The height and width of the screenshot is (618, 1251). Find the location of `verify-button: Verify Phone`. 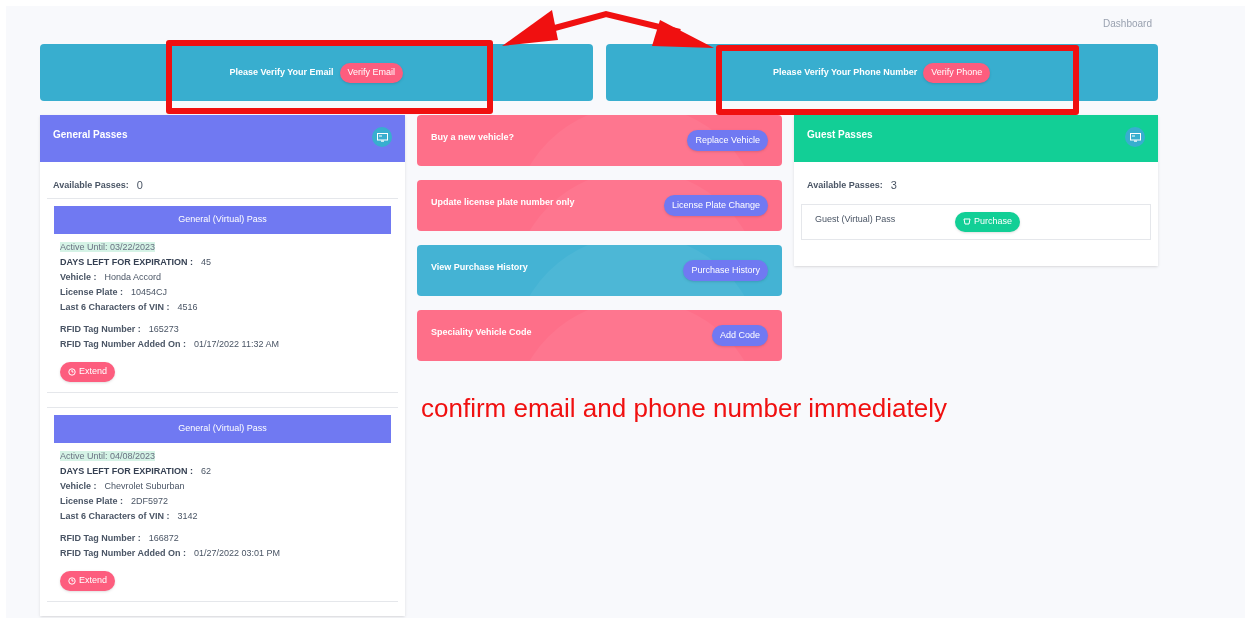

verify-button: Verify Phone is located at coordinates (957, 72).